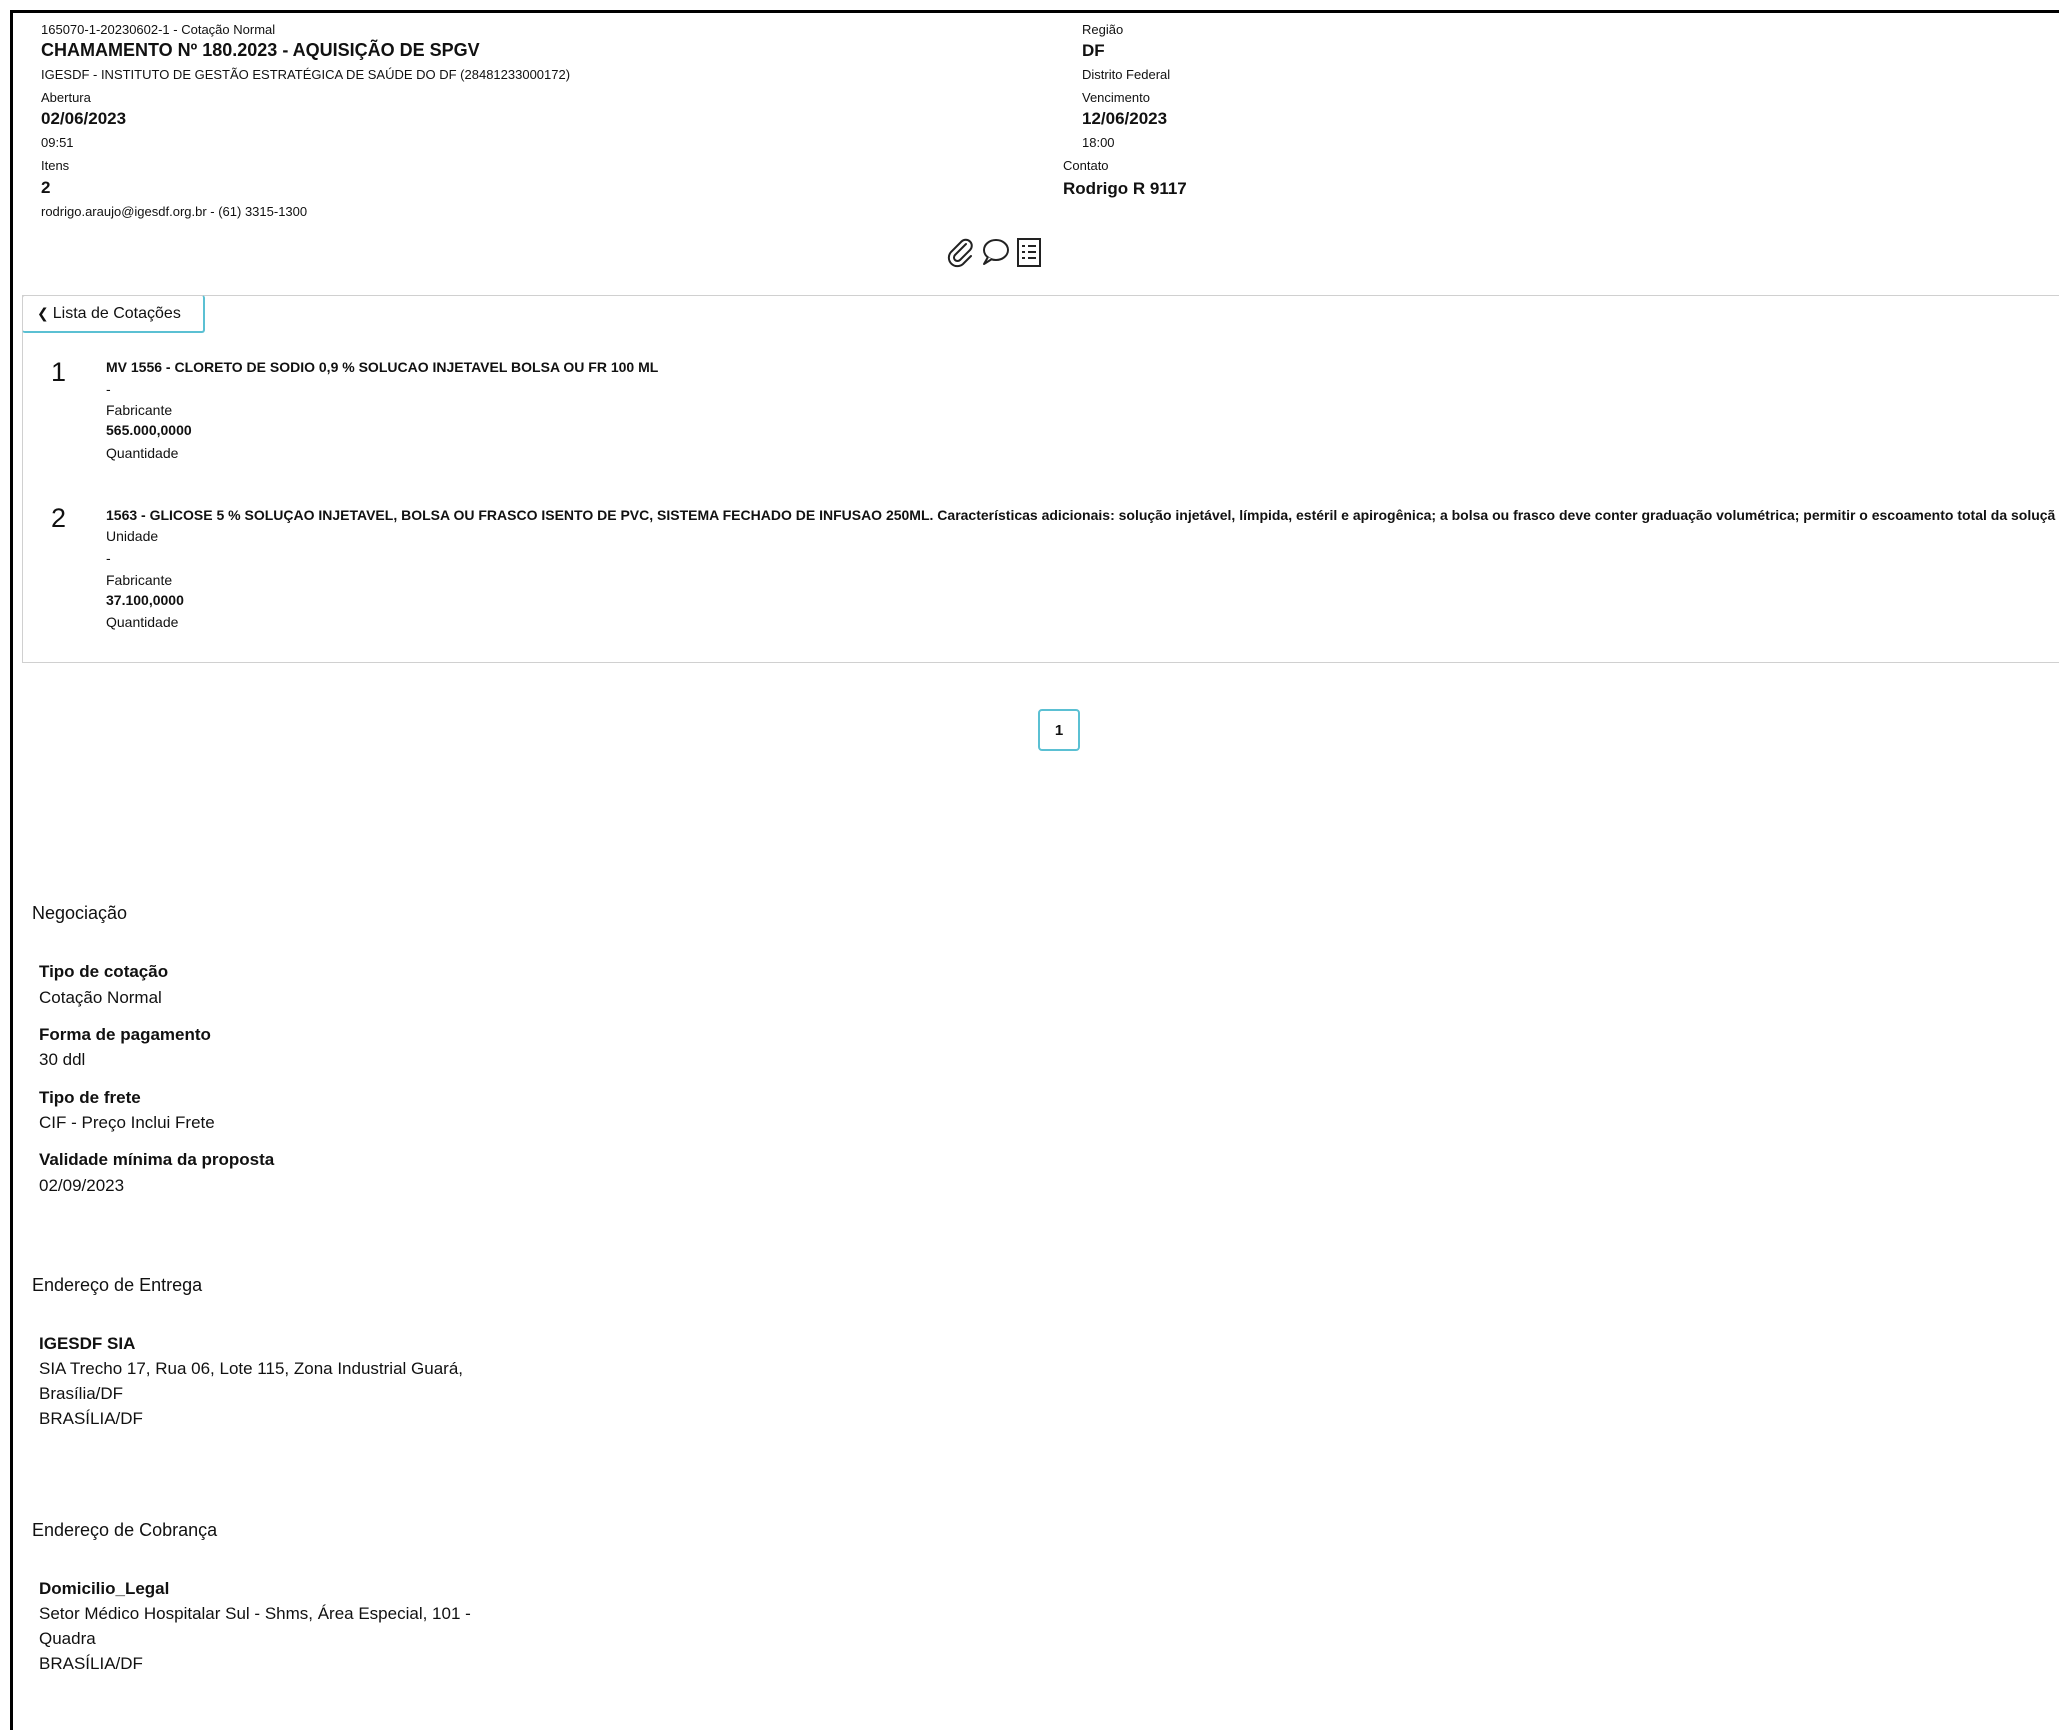 Image resolution: width=2059 pixels, height=1730 pixels. What do you see at coordinates (46, 187) in the screenshot?
I see `itens-count: 2` at bounding box center [46, 187].